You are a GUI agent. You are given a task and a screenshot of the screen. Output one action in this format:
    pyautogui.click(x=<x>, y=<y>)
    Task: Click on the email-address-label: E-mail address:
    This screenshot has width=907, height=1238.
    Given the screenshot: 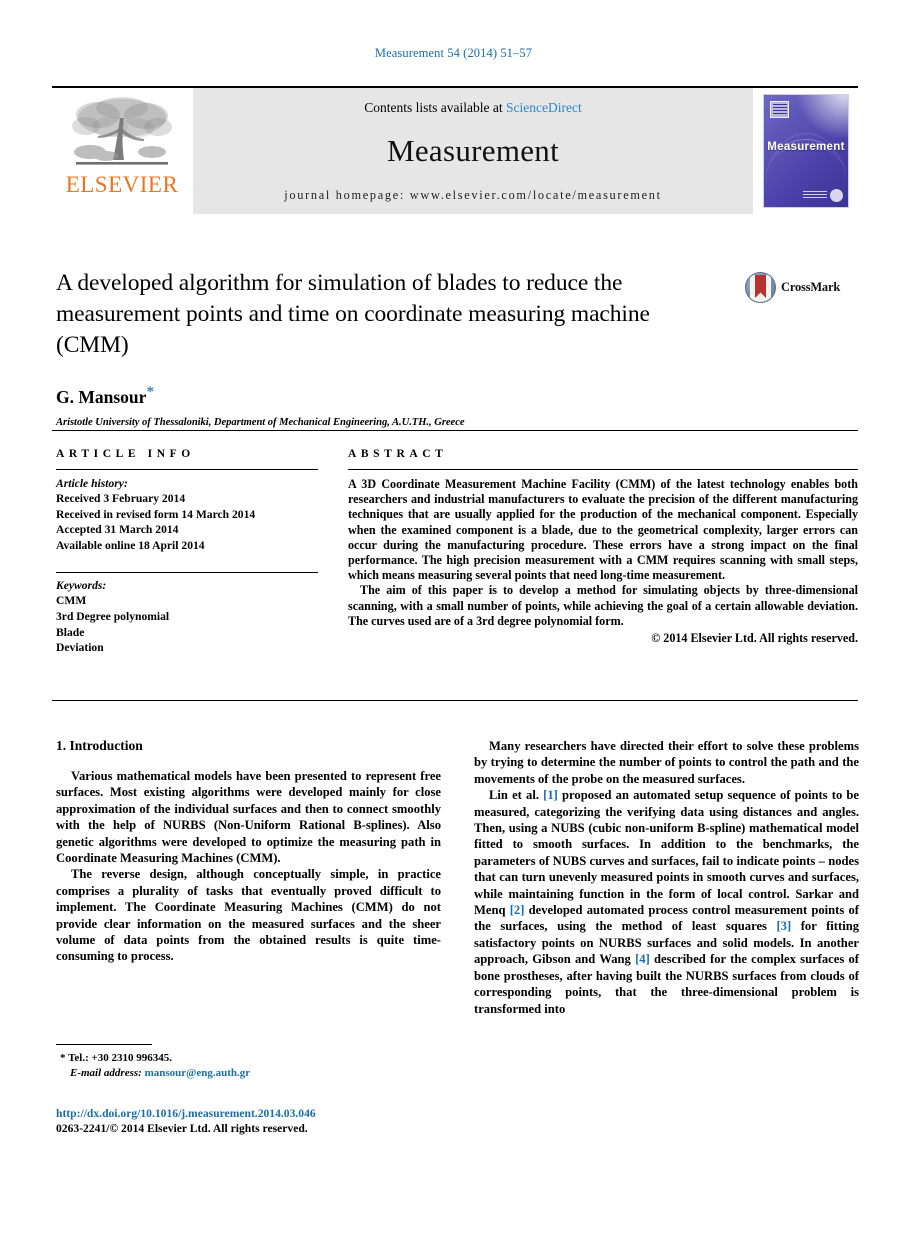 What is the action you would take?
    pyautogui.click(x=106, y=1073)
    